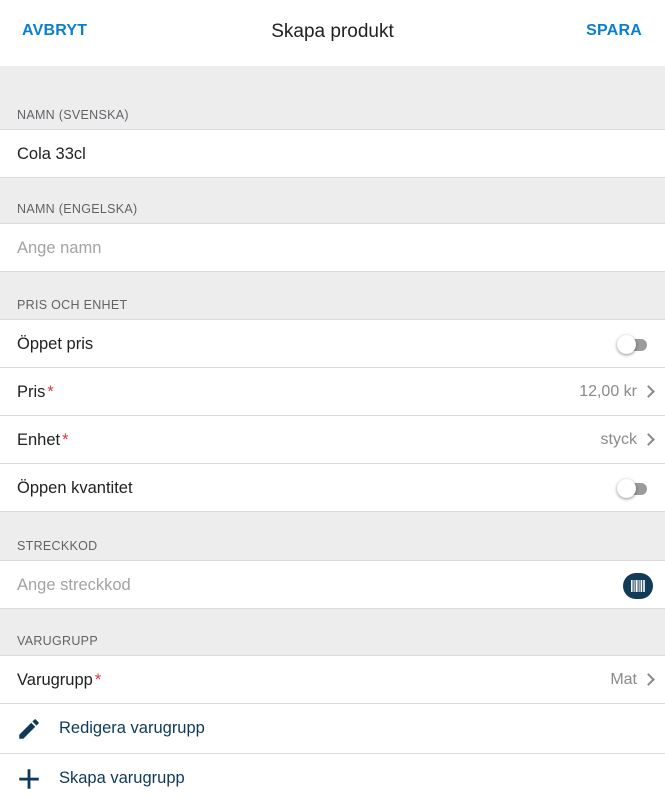 The width and height of the screenshot is (665, 804). Describe the element at coordinates (332, 632) in the screenshot. I see `section-header-product-group: VARUGRUPP` at that location.